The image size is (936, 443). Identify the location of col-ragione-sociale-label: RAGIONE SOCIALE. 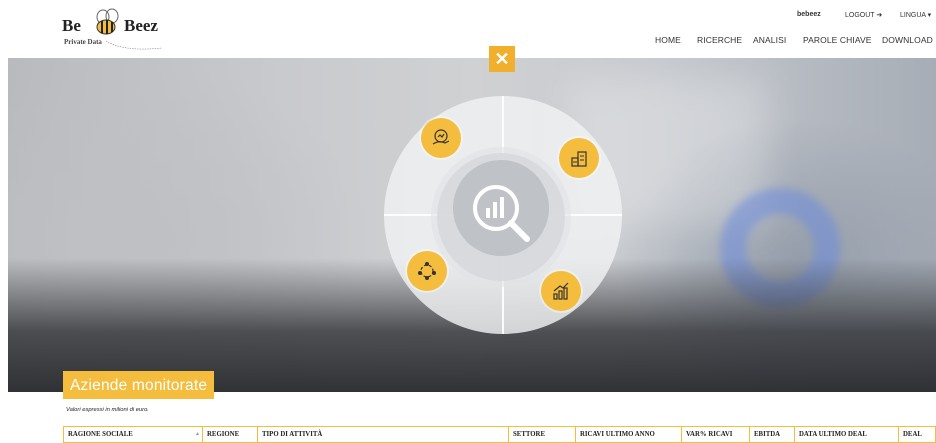
(100, 434).